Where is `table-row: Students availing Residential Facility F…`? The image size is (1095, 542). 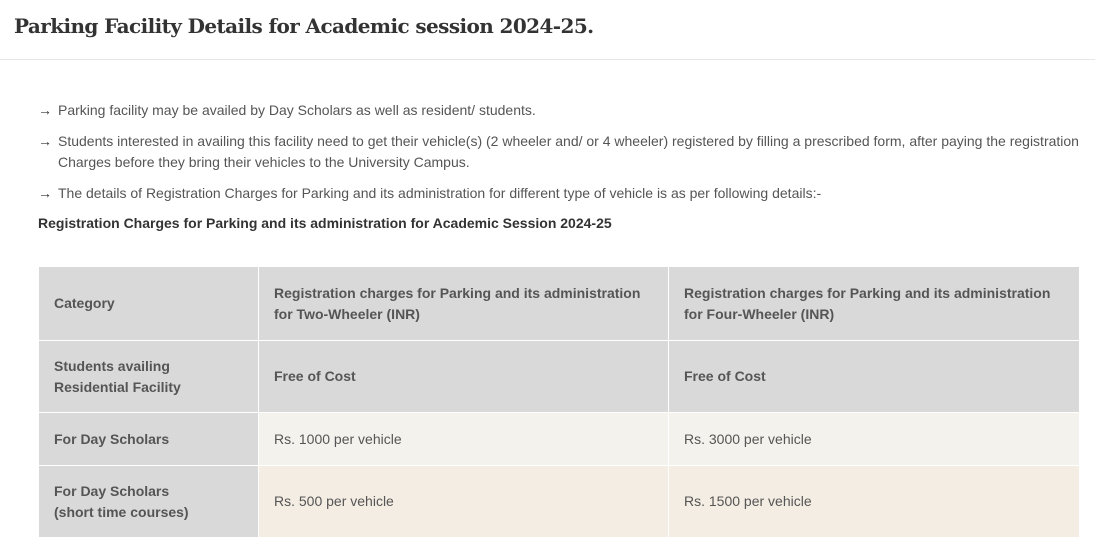 table-row: Students availing Residential Facility F… is located at coordinates (559, 376).